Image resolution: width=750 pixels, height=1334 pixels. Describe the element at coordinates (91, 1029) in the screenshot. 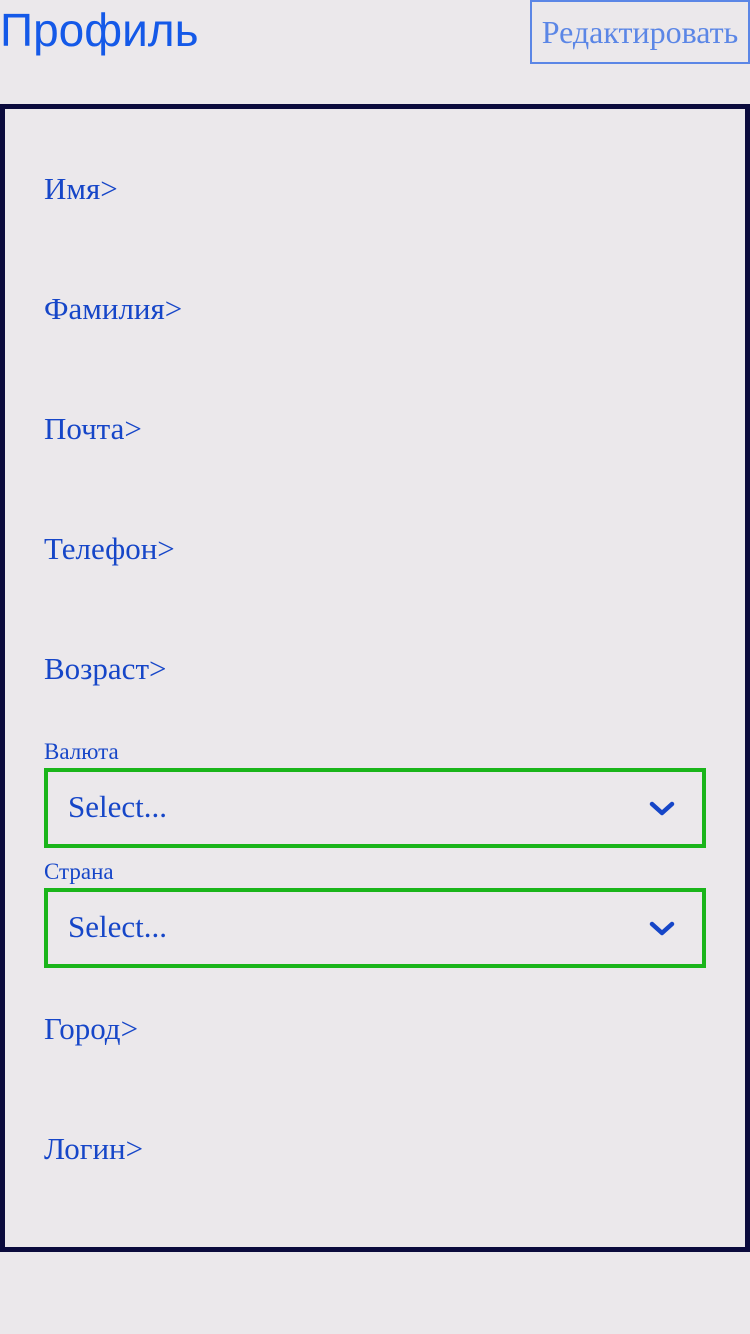

I see `city-link: Город>` at that location.